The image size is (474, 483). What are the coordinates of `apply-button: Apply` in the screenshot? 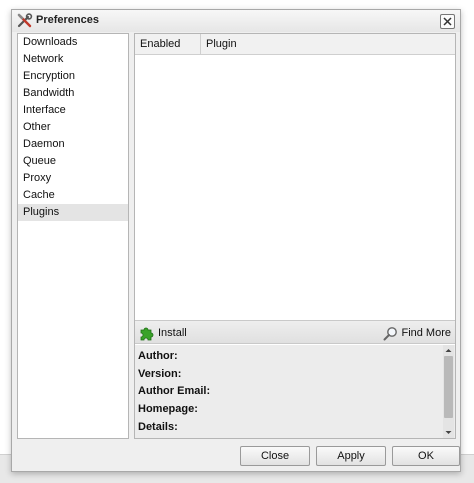 It's located at (351, 456).